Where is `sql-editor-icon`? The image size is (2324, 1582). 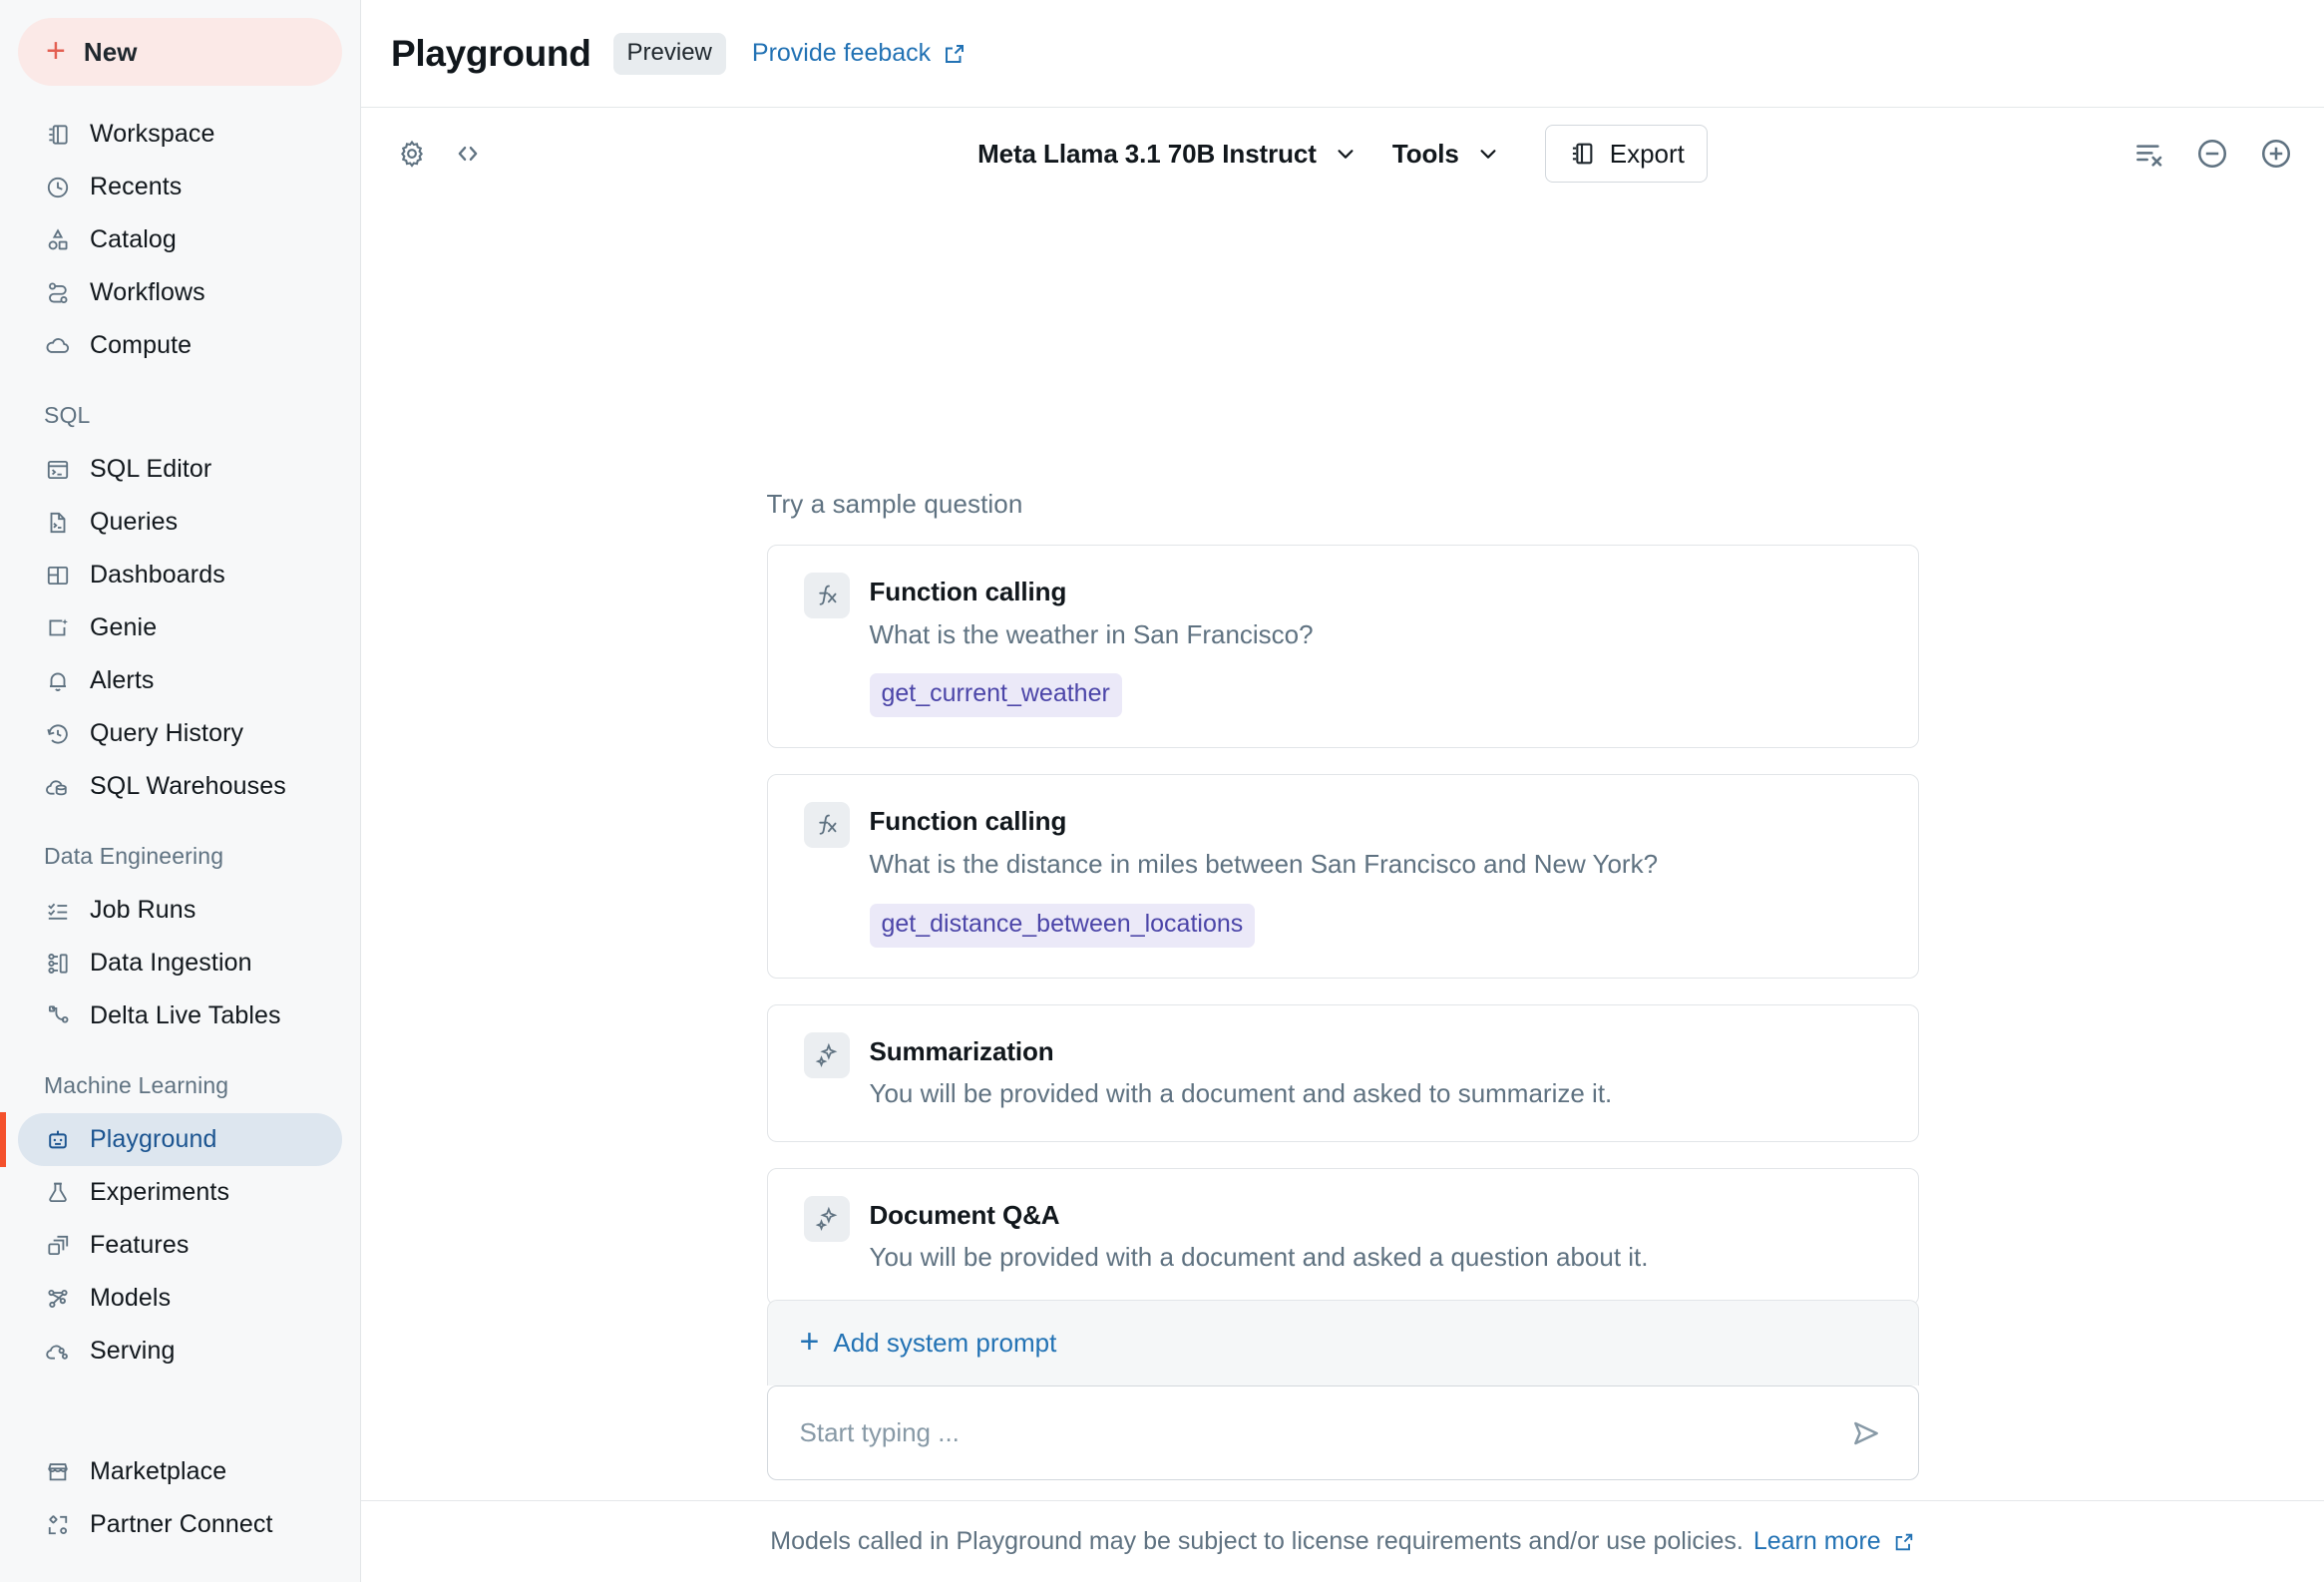
sql-editor-icon is located at coordinates (58, 470).